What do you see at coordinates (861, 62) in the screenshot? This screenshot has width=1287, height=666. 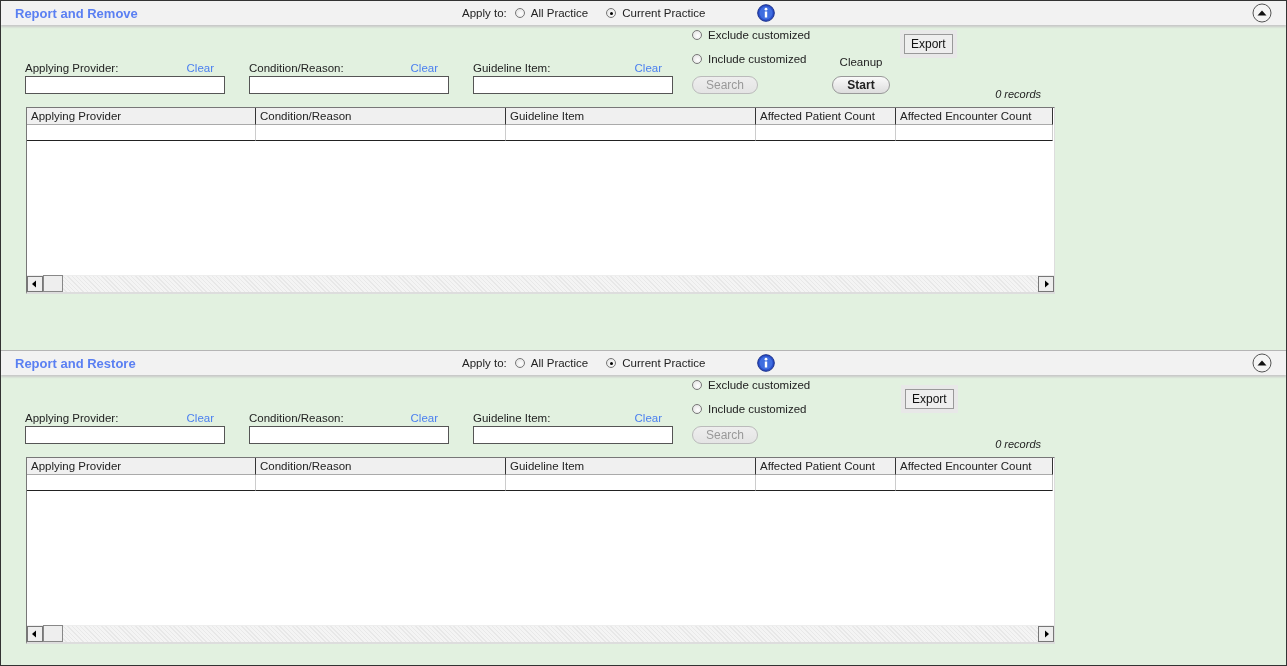 I see `cleanup-label: Cleanup` at bounding box center [861, 62].